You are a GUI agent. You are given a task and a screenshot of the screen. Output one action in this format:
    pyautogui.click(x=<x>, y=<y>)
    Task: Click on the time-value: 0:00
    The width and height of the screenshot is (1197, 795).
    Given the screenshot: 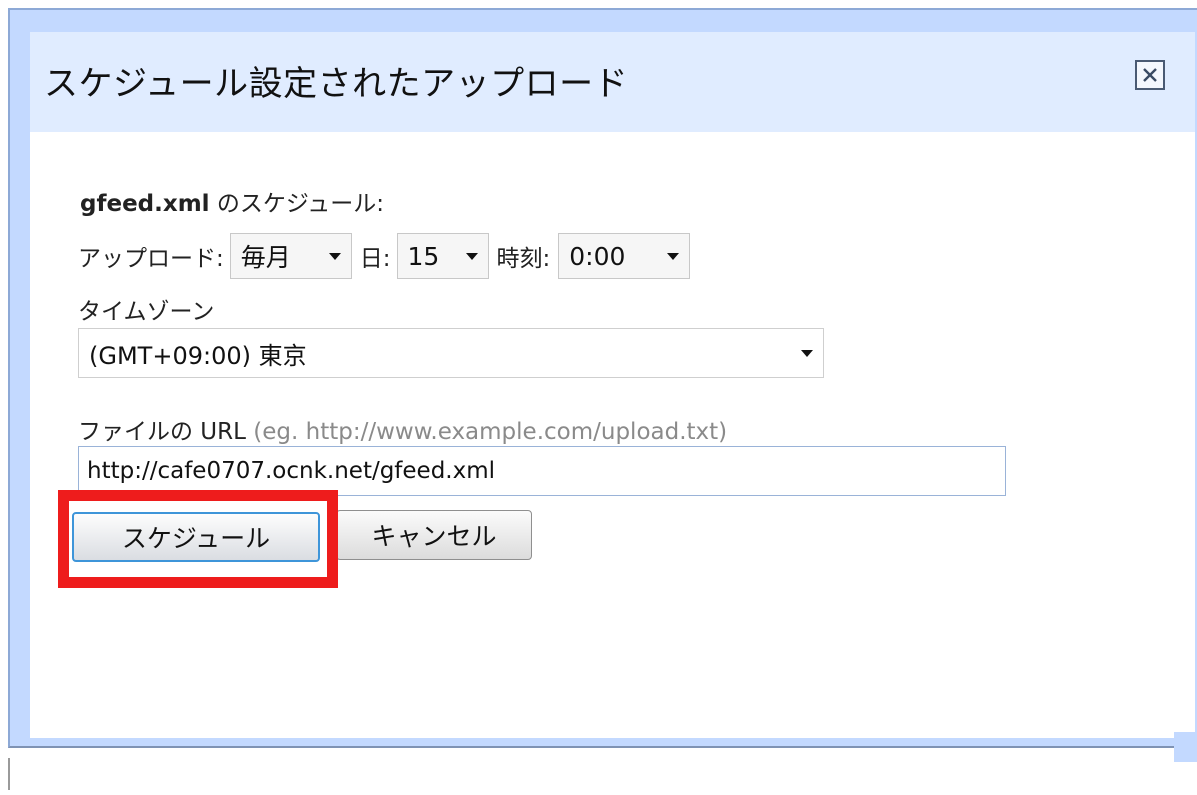 What is the action you would take?
    pyautogui.click(x=597, y=256)
    